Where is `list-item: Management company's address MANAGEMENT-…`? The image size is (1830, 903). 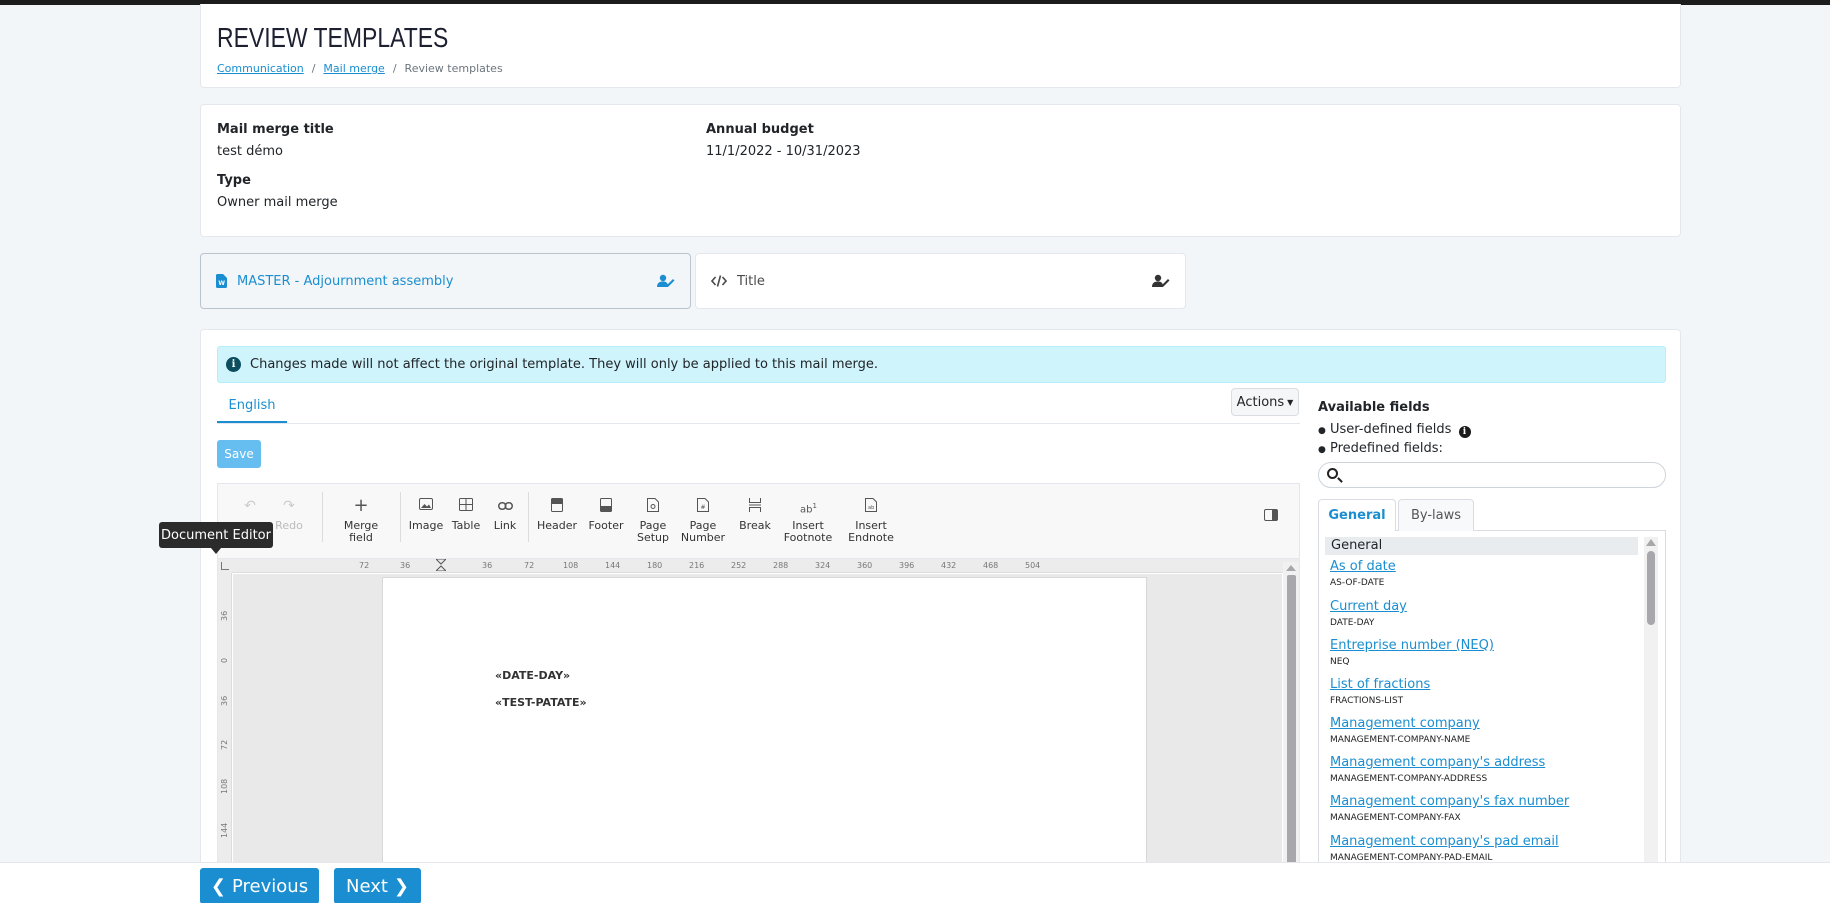
list-item: Management company's address MANAGEMENT-… is located at coordinates (1437, 769).